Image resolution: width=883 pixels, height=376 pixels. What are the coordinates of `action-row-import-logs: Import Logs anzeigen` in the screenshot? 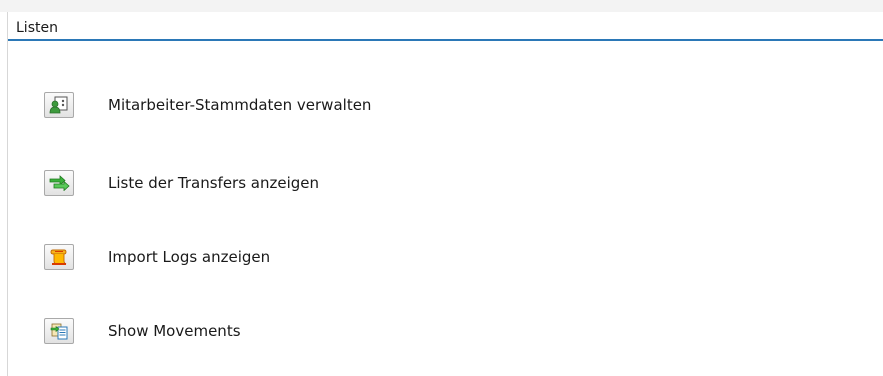 It's located at (157, 257).